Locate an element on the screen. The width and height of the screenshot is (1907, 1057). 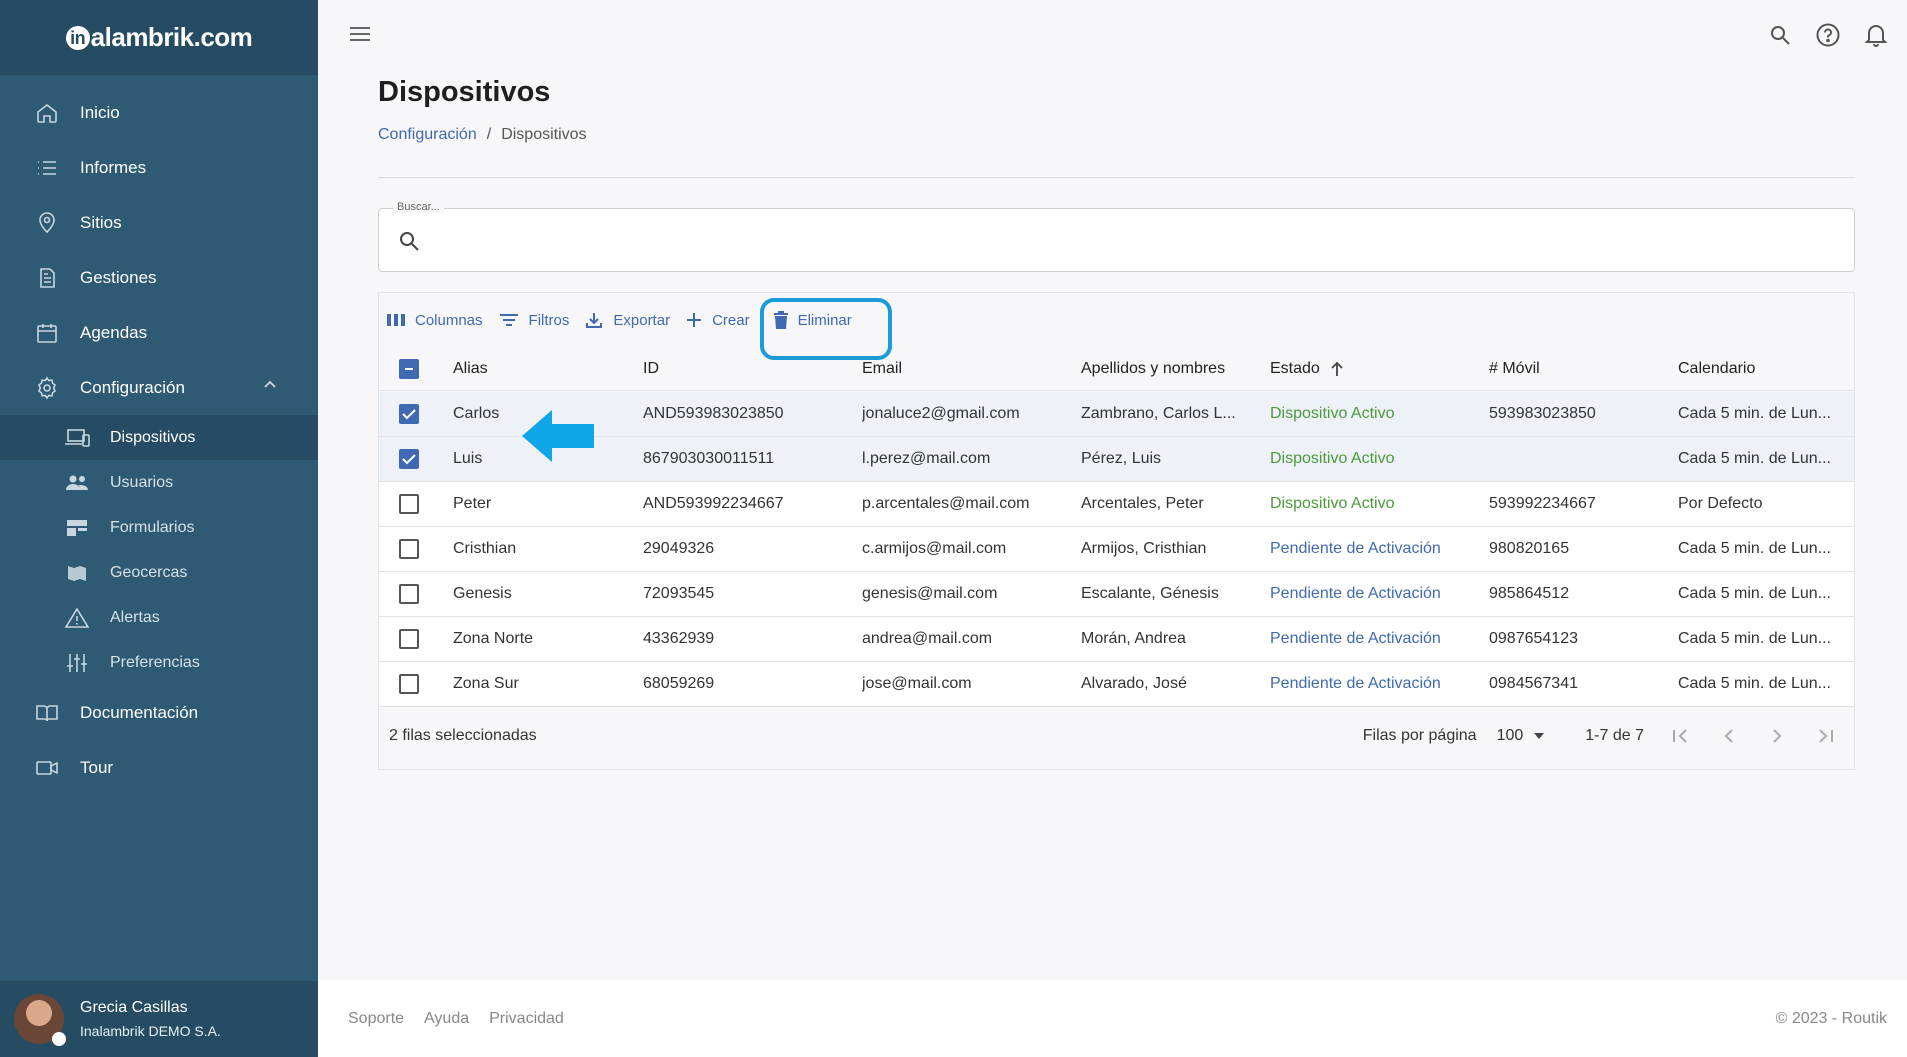
sidebar-subitem-preferencias: Preferencias is located at coordinates (159, 662).